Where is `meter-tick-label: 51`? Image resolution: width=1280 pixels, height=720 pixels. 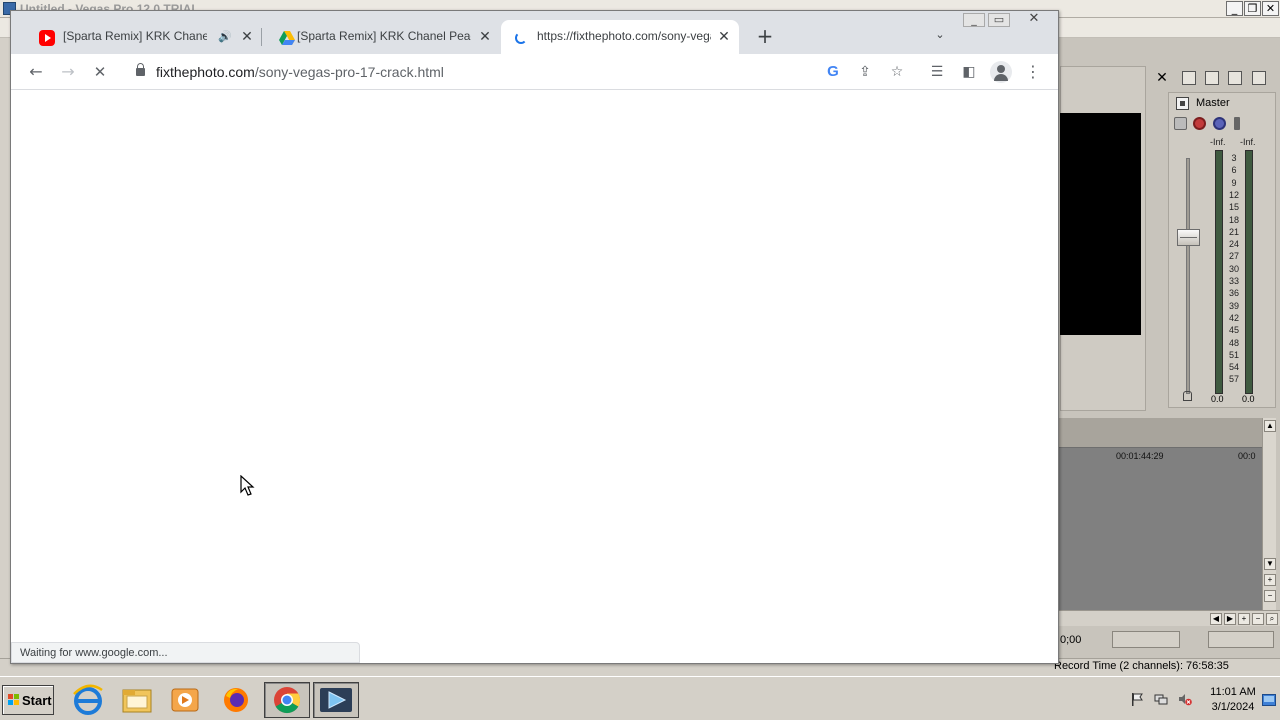
meter-tick-label: 51 is located at coordinates (1233, 354).